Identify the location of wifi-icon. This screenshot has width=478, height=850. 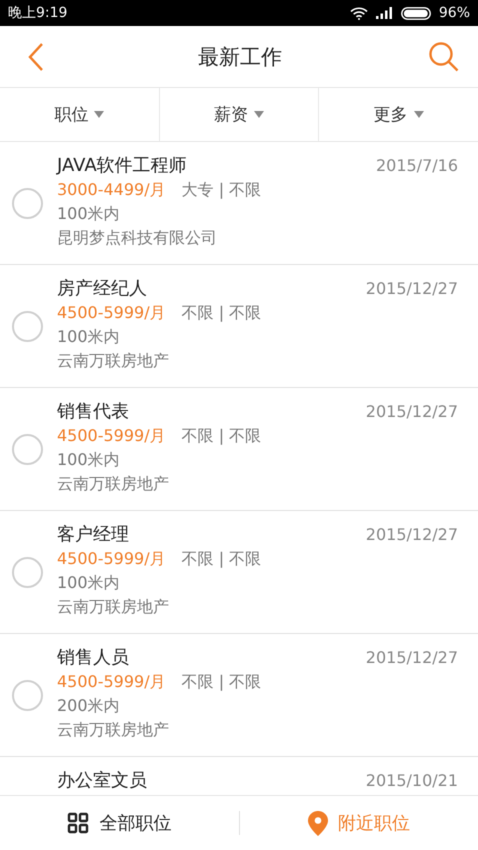
(359, 13).